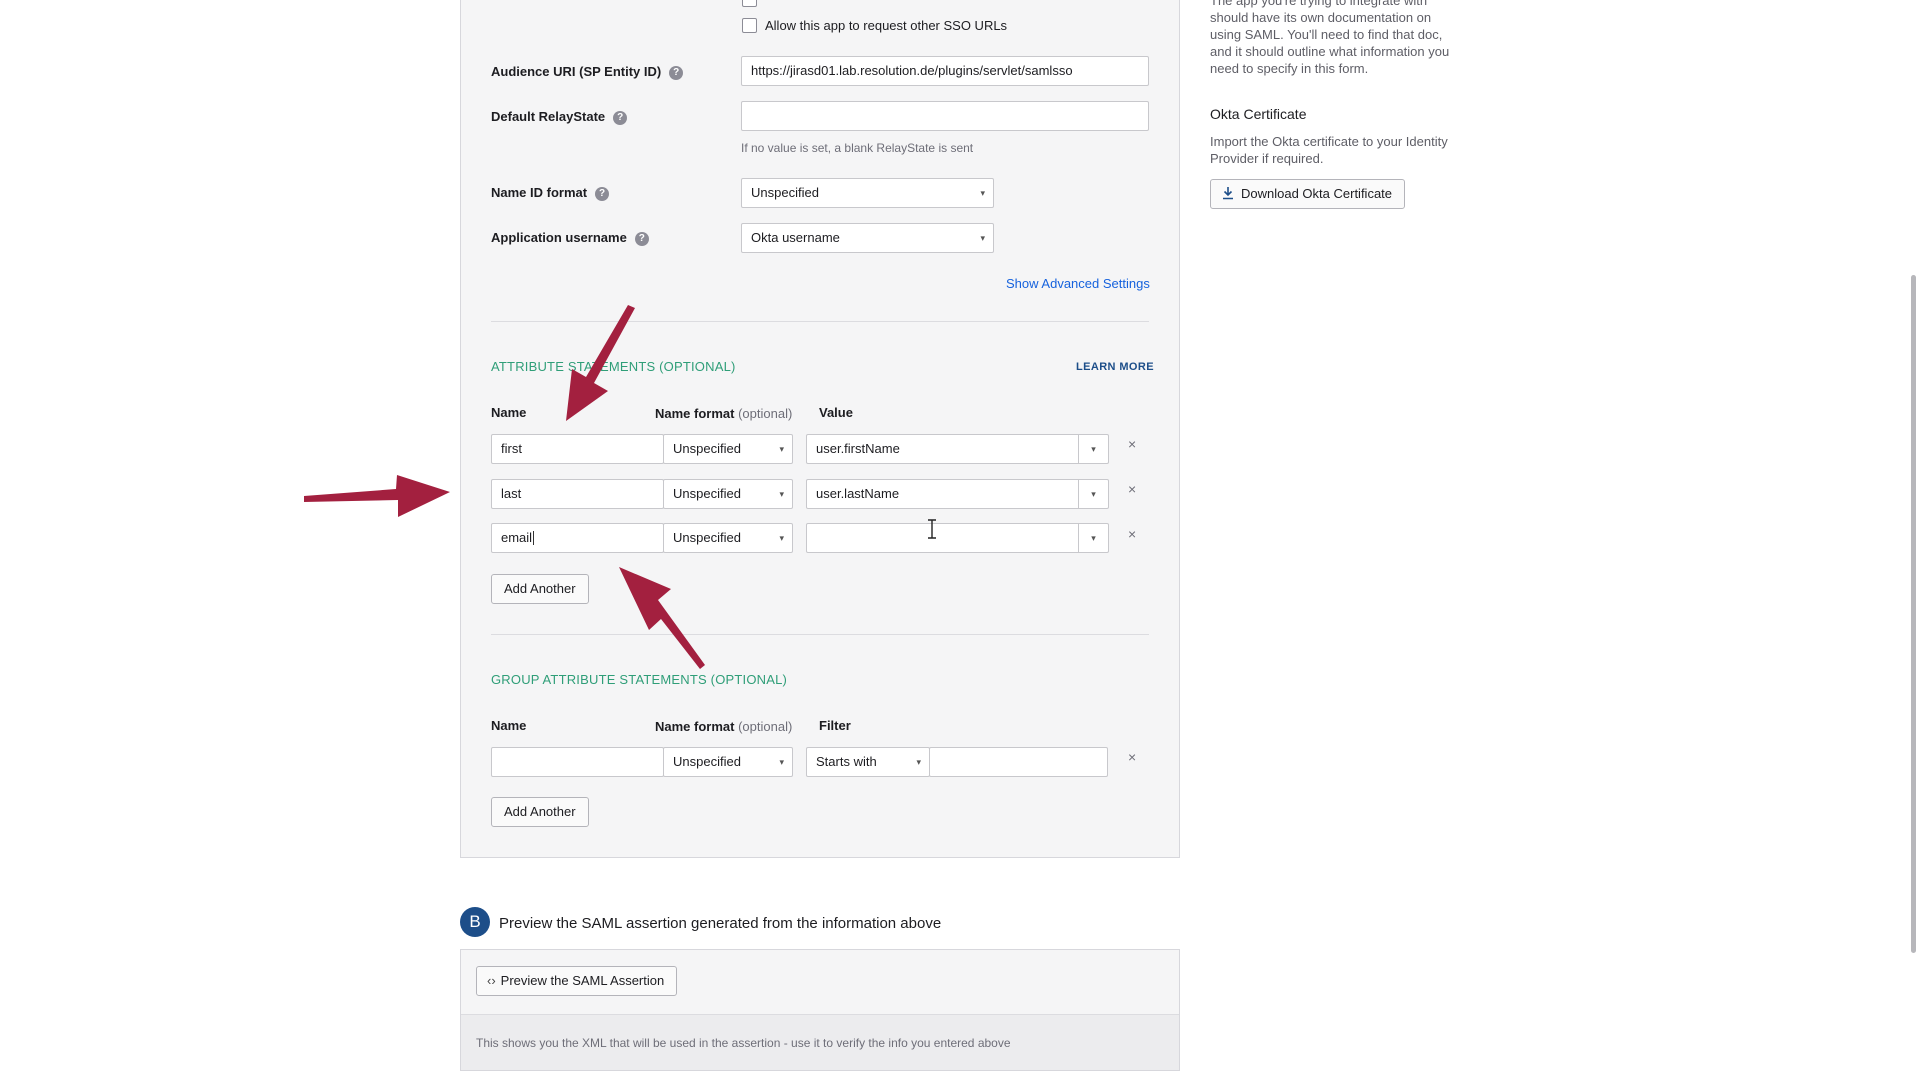  I want to click on okta-certificate-title: Okta Certificate, so click(1258, 114).